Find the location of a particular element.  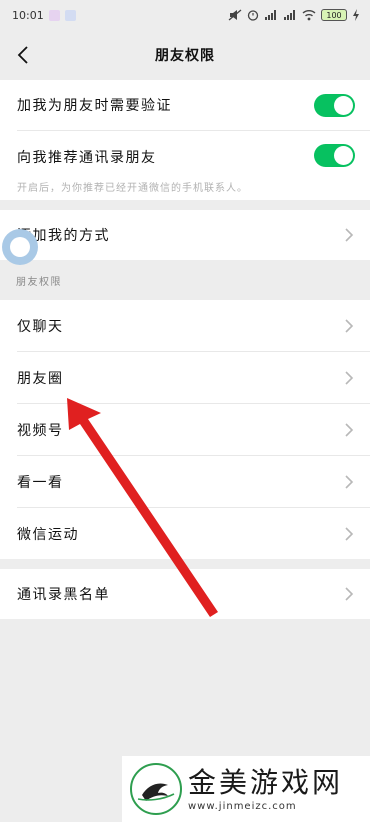

recommend-label: 向我推荐通讯录朋友 is located at coordinates (87, 158).